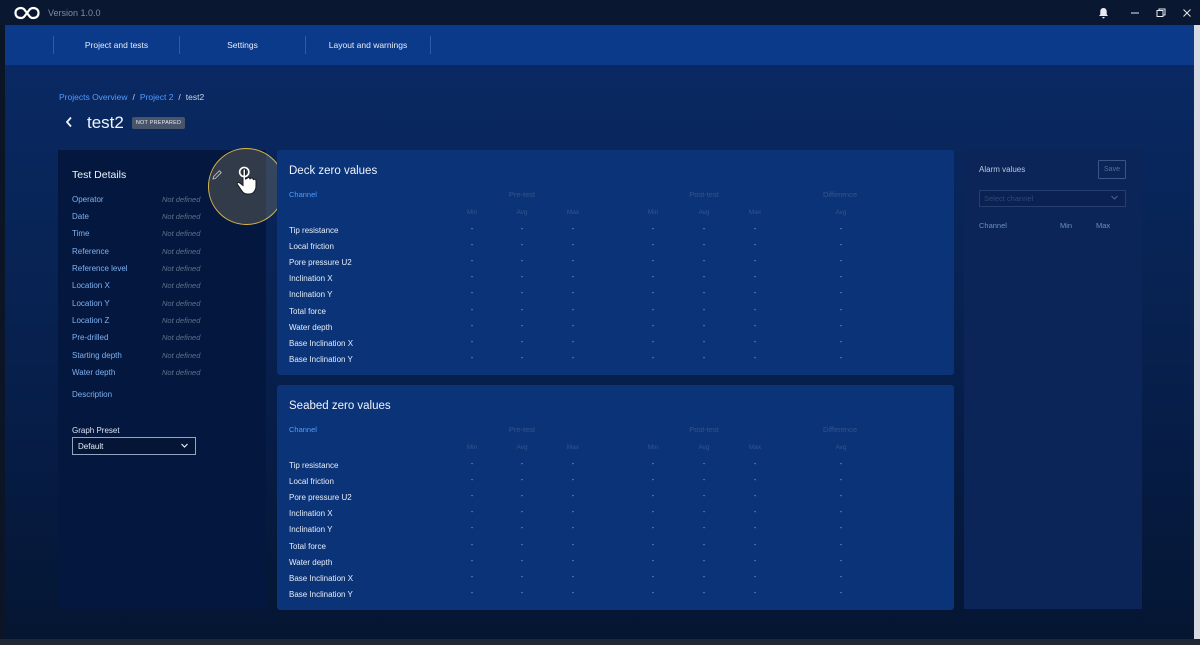 The height and width of the screenshot is (645, 1200). I want to click on detail-row-reference: Reference Not defined, so click(167, 253).